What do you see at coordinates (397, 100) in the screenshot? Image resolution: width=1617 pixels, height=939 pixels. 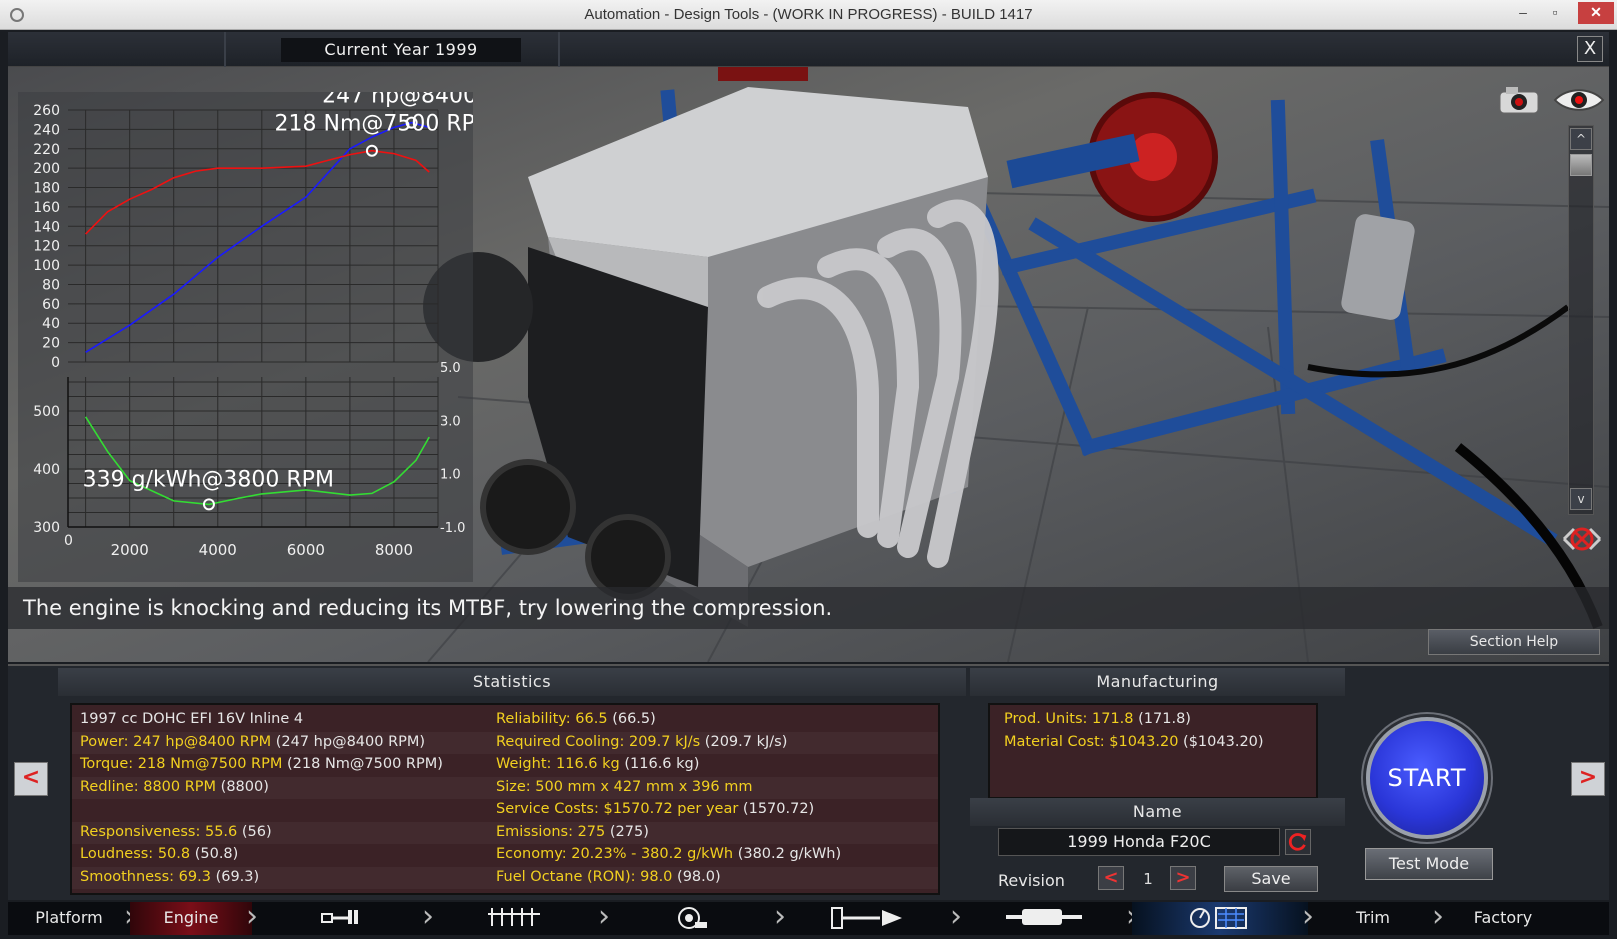 I see `peak-annotation: 247 hp@8400 RPM` at bounding box center [397, 100].